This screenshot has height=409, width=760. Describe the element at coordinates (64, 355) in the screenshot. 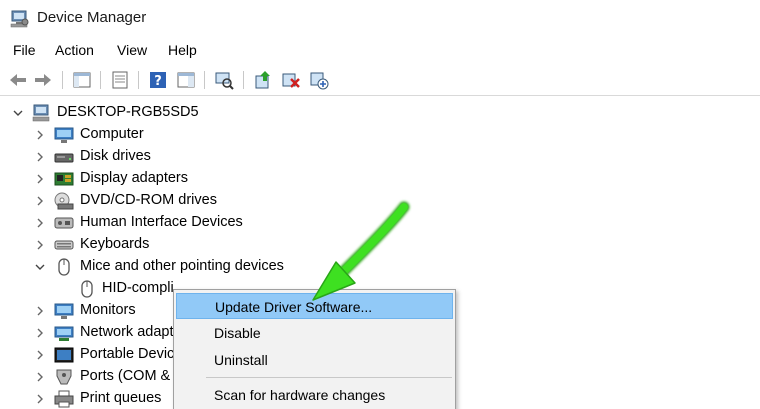

I see `portable-device-icon` at that location.